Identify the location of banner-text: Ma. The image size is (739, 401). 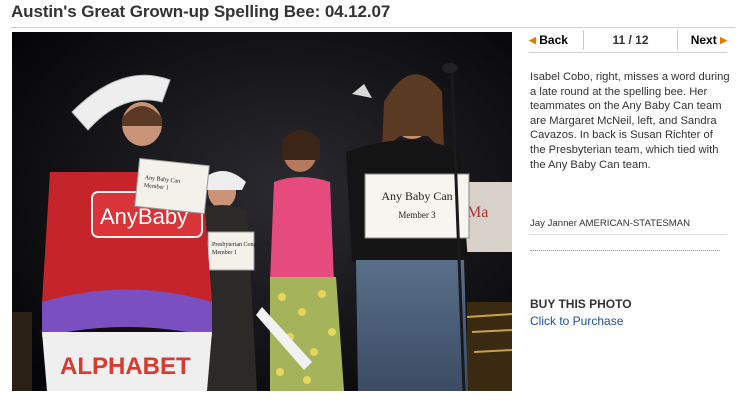
(477, 212).